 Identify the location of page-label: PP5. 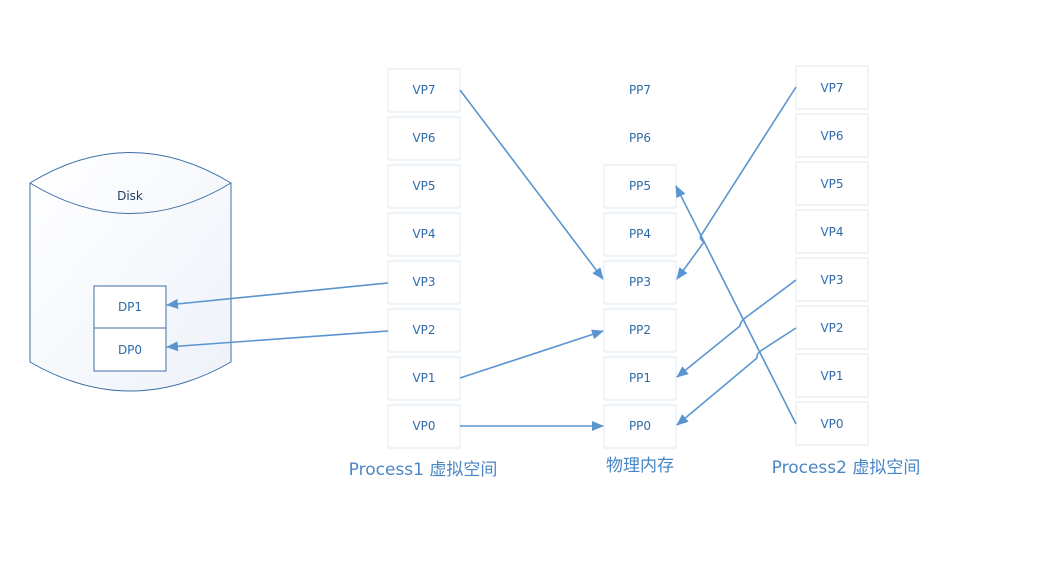
(640, 186).